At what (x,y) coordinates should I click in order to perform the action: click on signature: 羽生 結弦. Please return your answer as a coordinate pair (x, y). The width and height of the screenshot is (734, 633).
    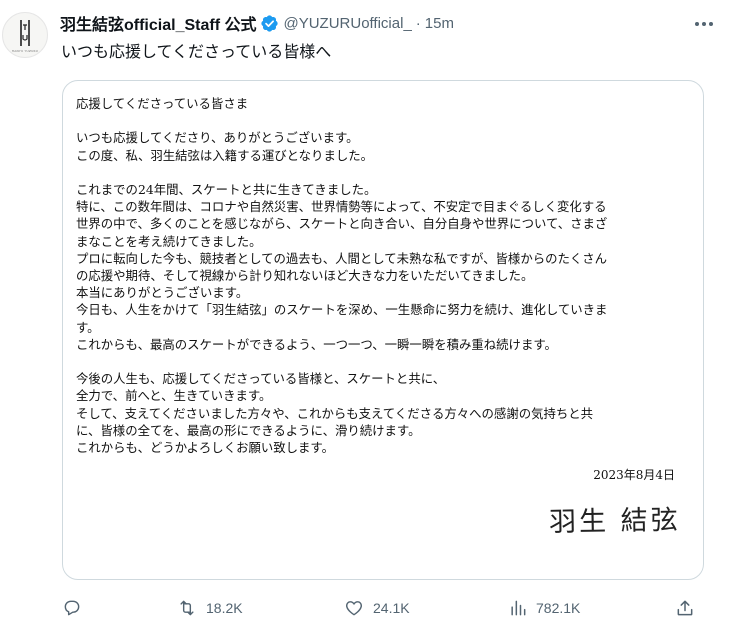
    Looking at the image, I should click on (615, 521).